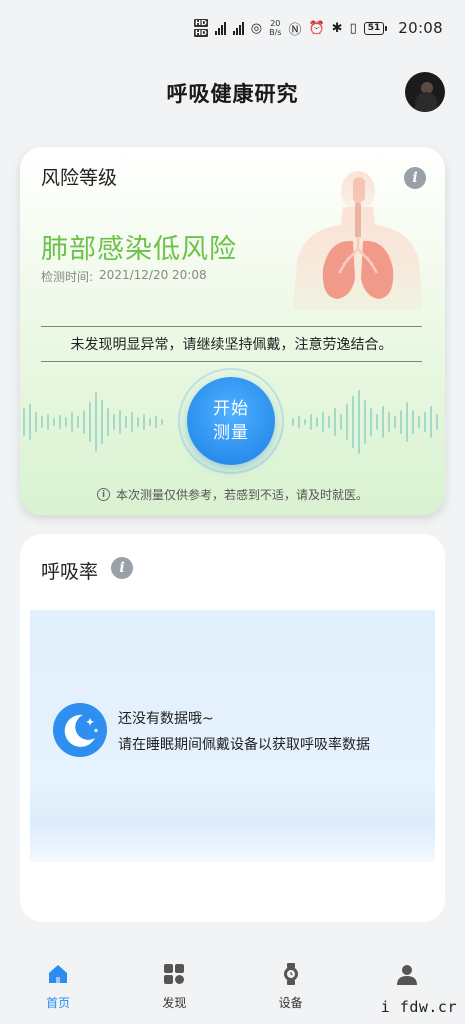  Describe the element at coordinates (220, 28) in the screenshot. I see `signal-icon` at that location.